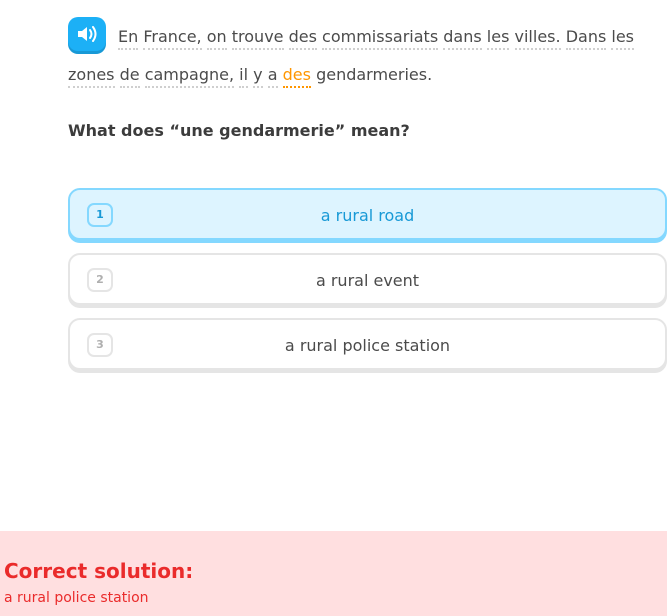 The width and height of the screenshot is (667, 616). What do you see at coordinates (99, 571) in the screenshot?
I see `feedback-title: Correct solution:` at bounding box center [99, 571].